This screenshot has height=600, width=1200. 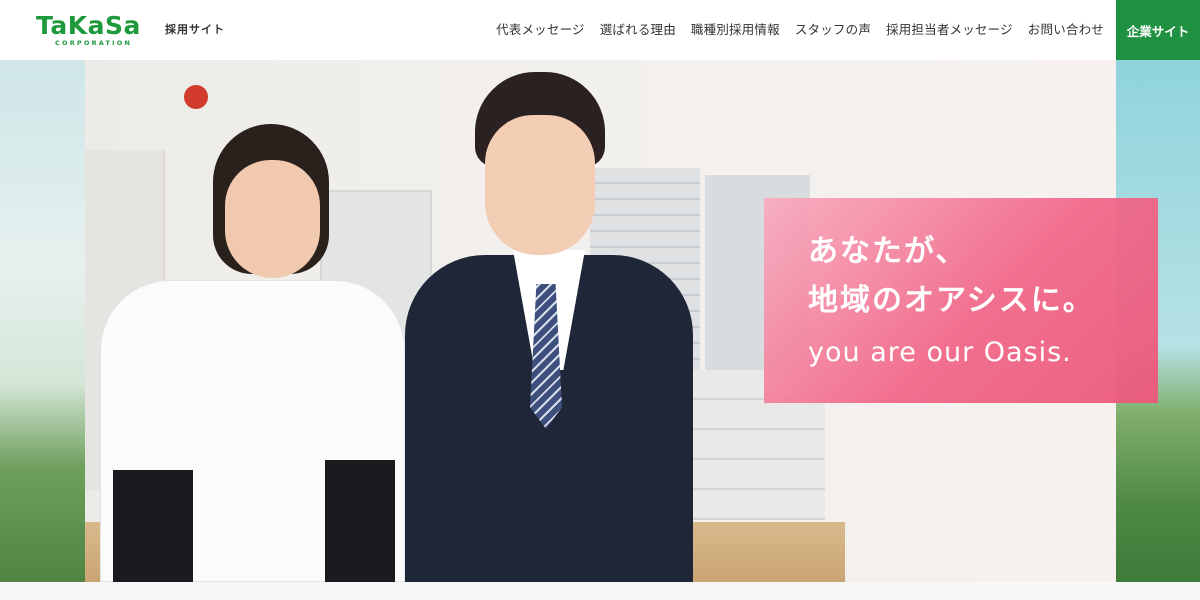 I want to click on catch-line-2: 地域のオアシスに。, so click(x=951, y=300).